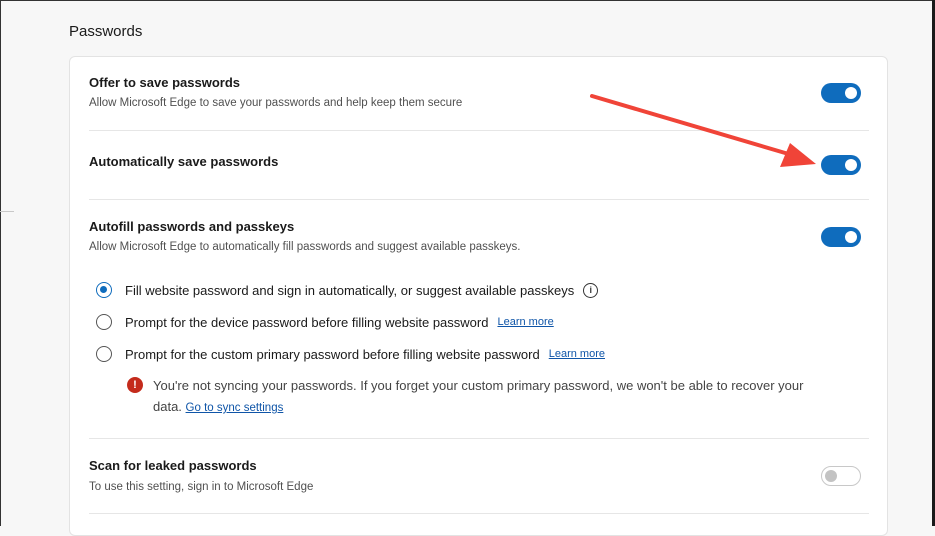 The height and width of the screenshot is (536, 935). Describe the element at coordinates (692, 125) in the screenshot. I see `arrow-shaft` at that location.